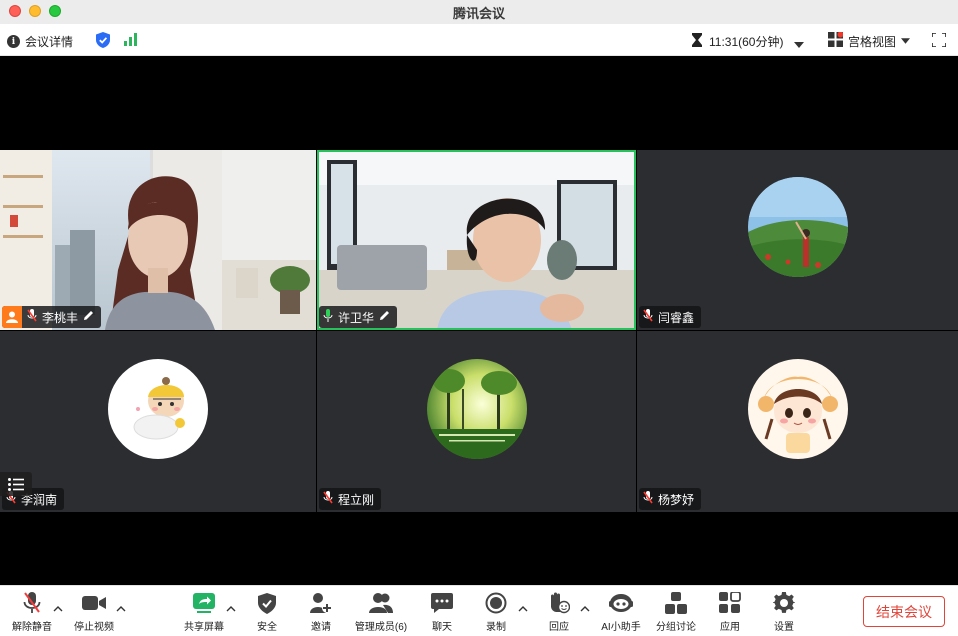 The width and height of the screenshot is (958, 636). Describe the element at coordinates (94, 627) in the screenshot. I see `stop-video-label: 停止视频` at that location.